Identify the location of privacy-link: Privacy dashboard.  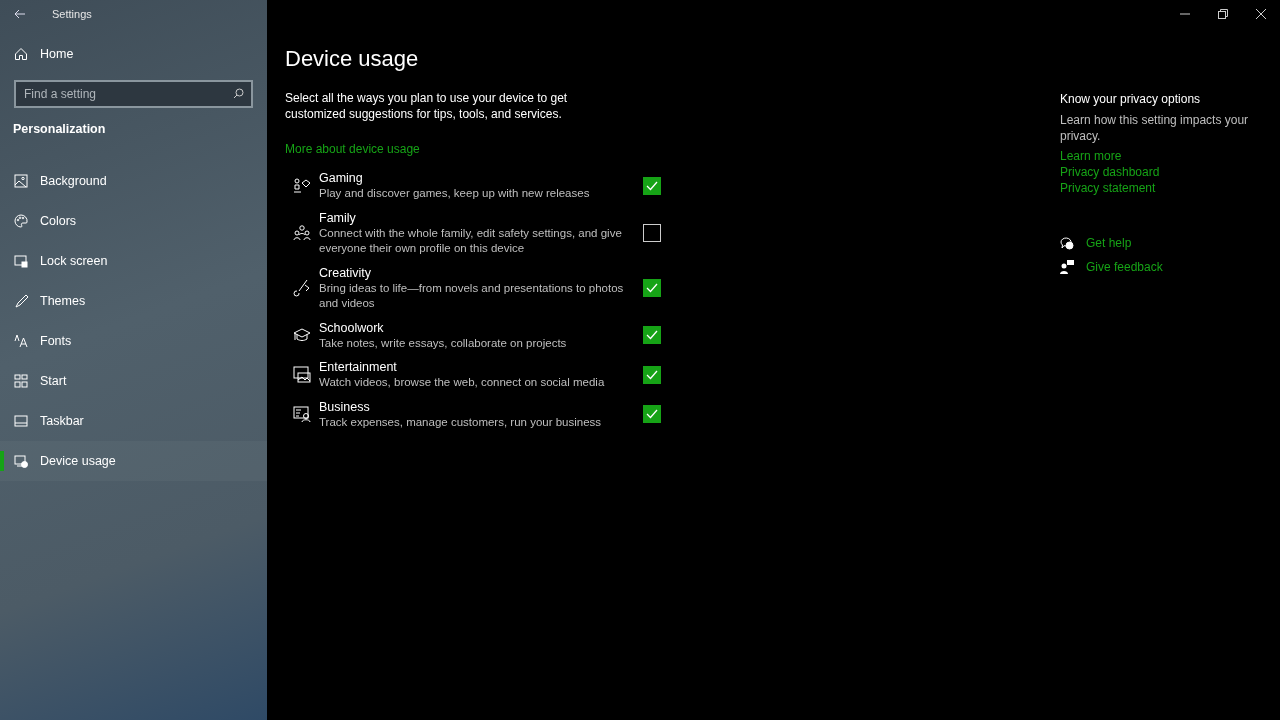
(1110, 172).